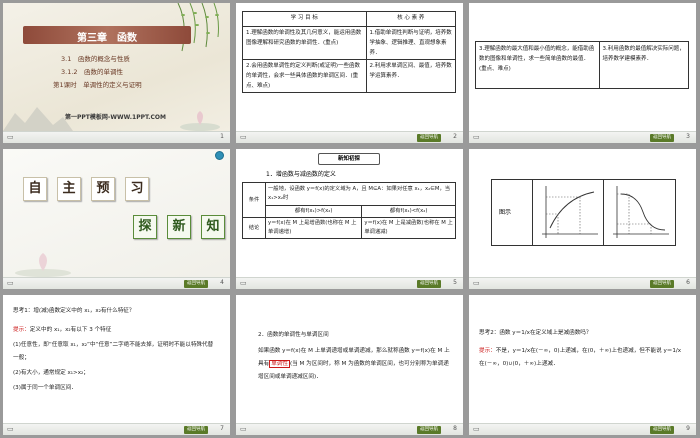 The height and width of the screenshot is (438, 700). Describe the element at coordinates (644, 65) in the screenshot. I see `literacy-cell-3: 3.利用函数的最值解决实际问题，培养数学建模素养．` at that location.